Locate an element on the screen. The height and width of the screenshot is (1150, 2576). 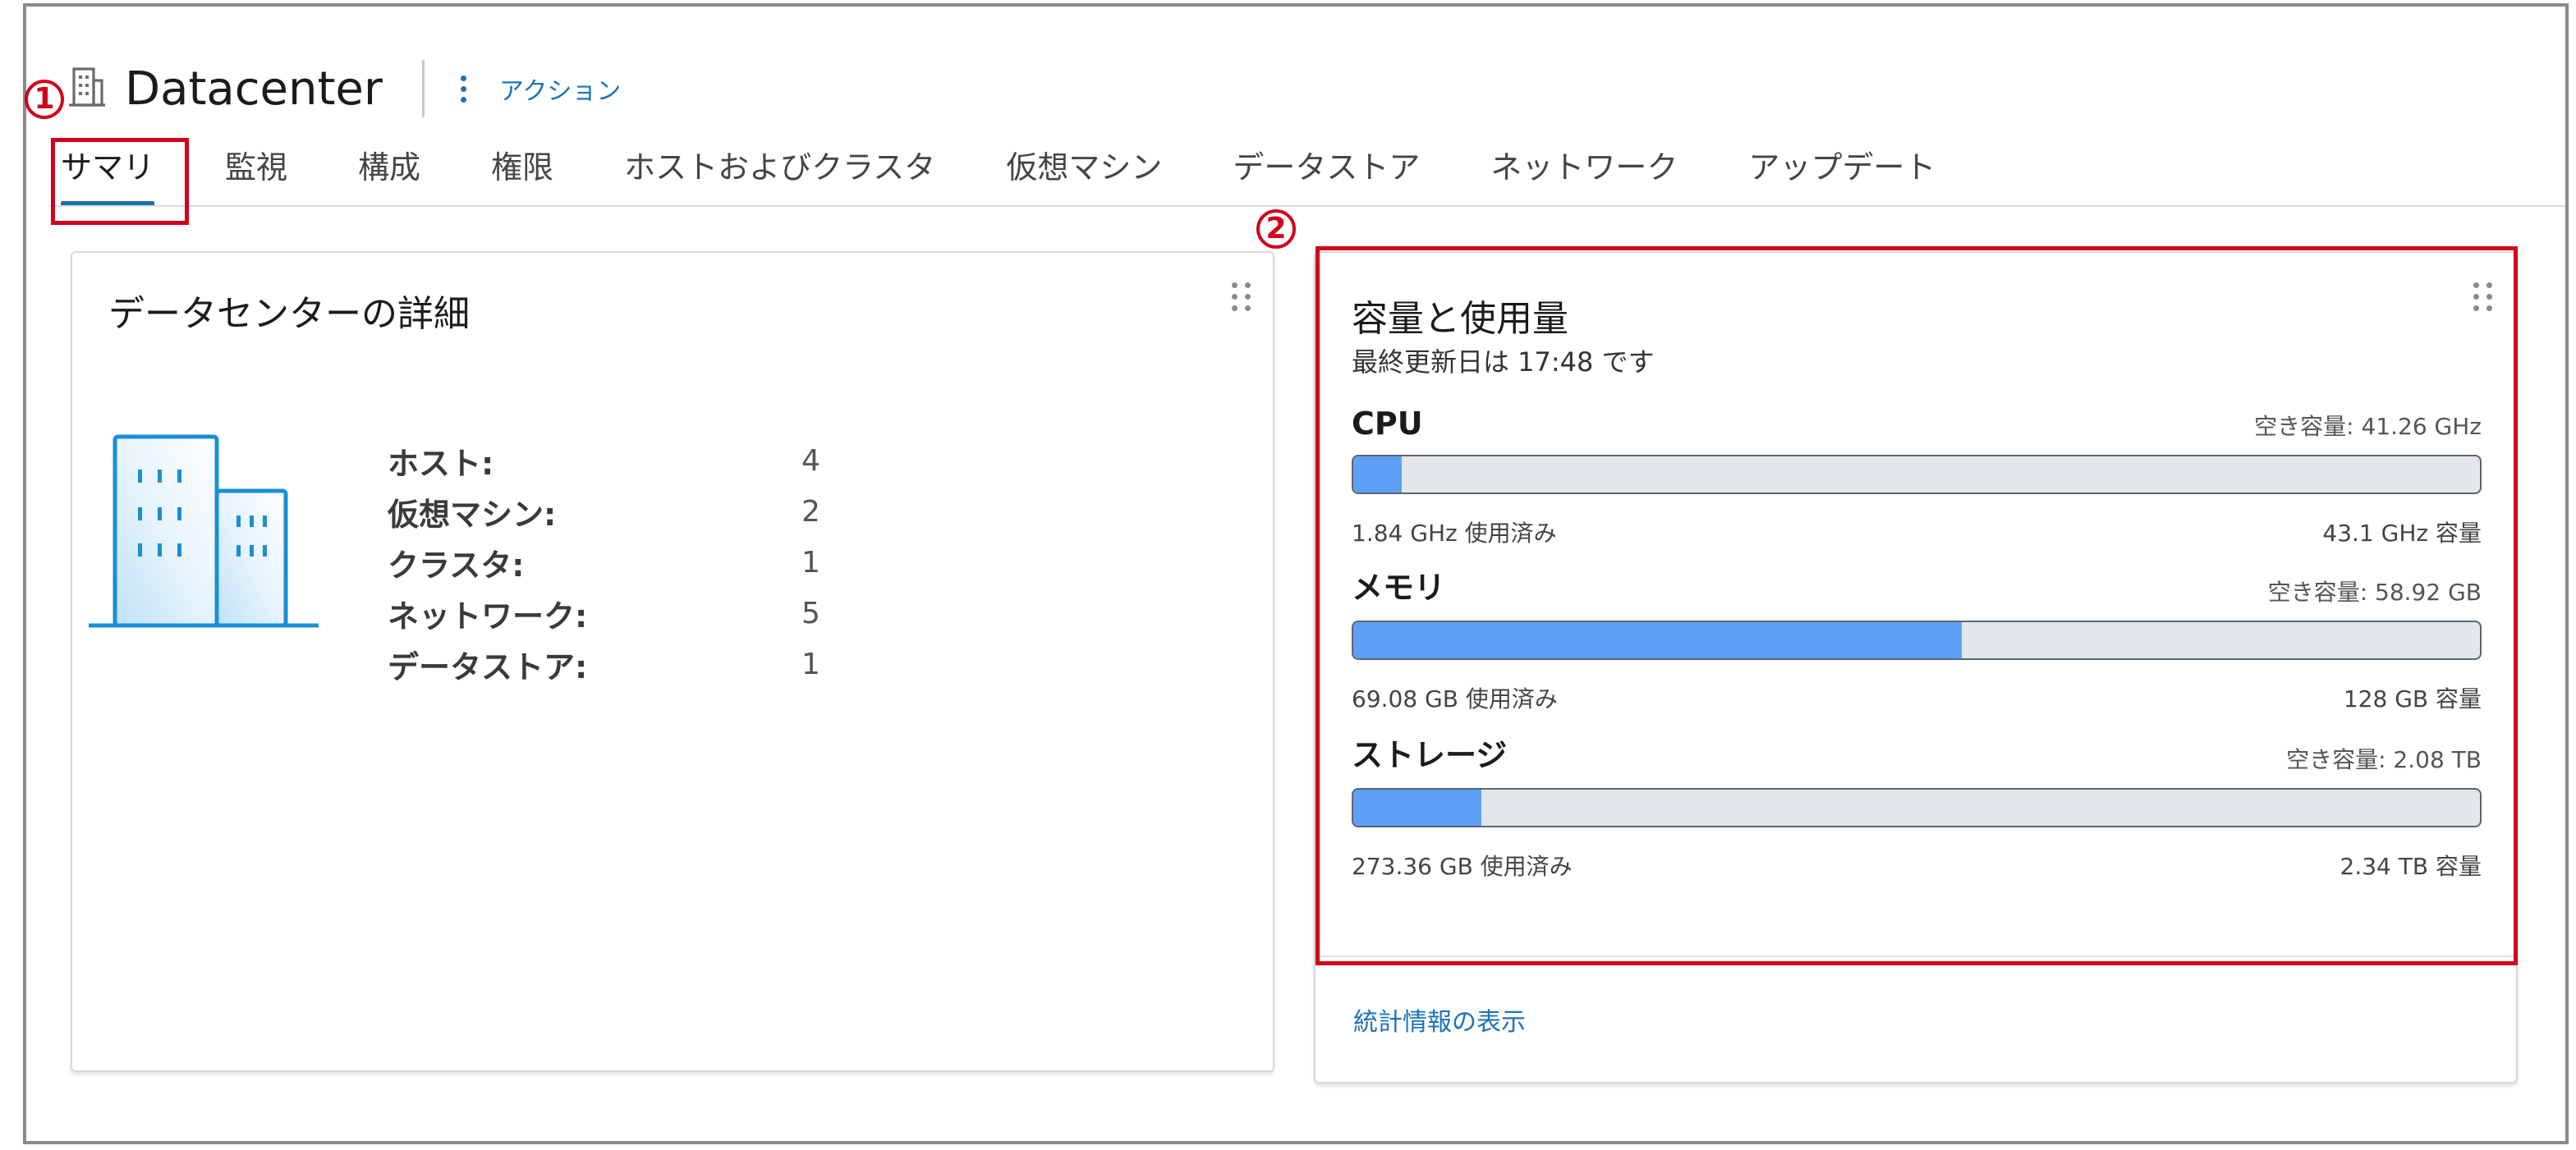
detail-row-datastores: データストア: 1 is located at coordinates (604, 664).